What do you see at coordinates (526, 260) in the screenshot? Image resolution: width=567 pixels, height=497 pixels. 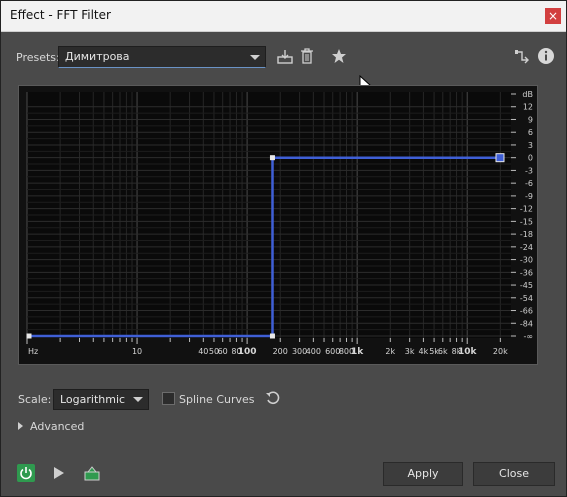 I see `db-tick-label: -30` at bounding box center [526, 260].